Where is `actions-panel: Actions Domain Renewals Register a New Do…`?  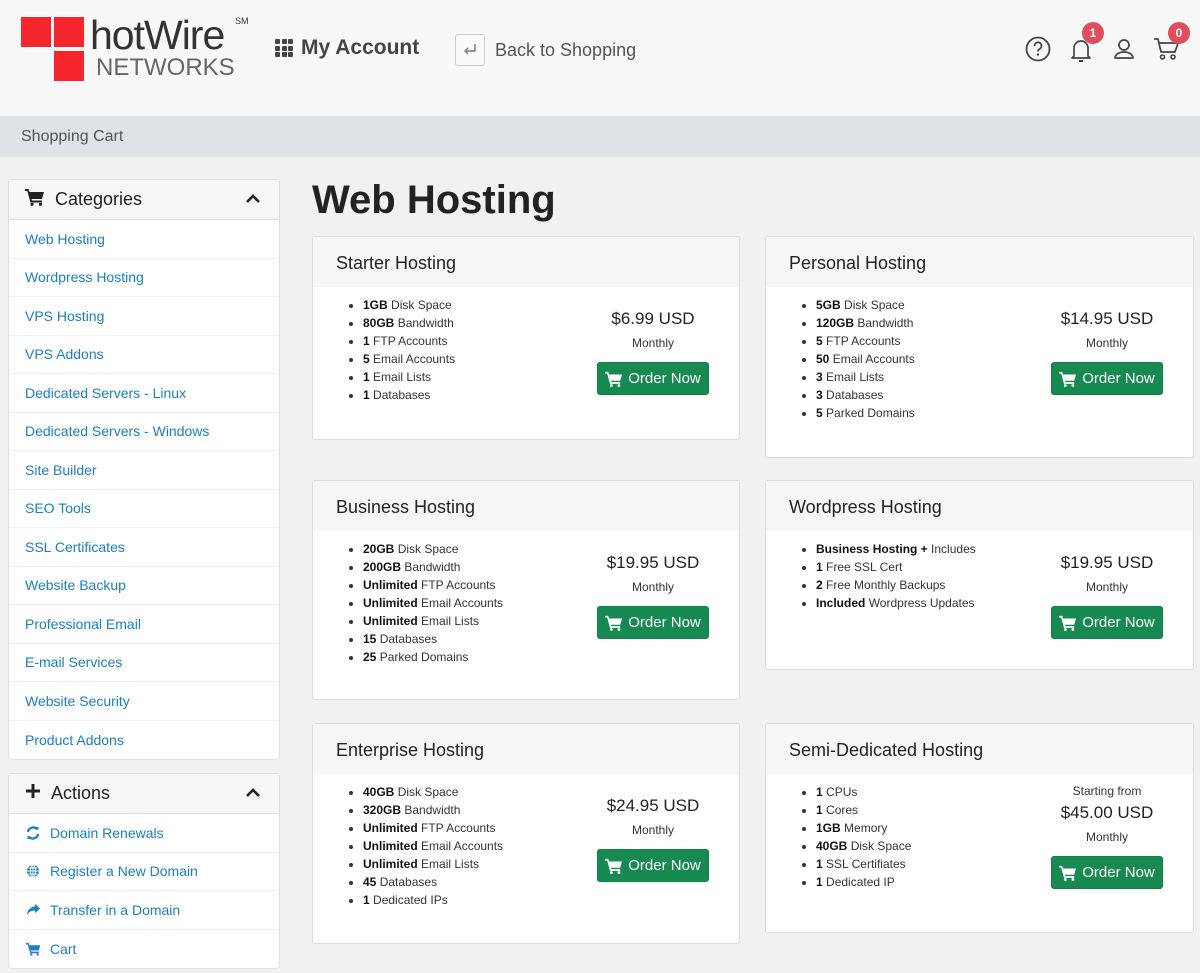
actions-panel: Actions Domain Renewals Register a New Do… is located at coordinates (144, 871).